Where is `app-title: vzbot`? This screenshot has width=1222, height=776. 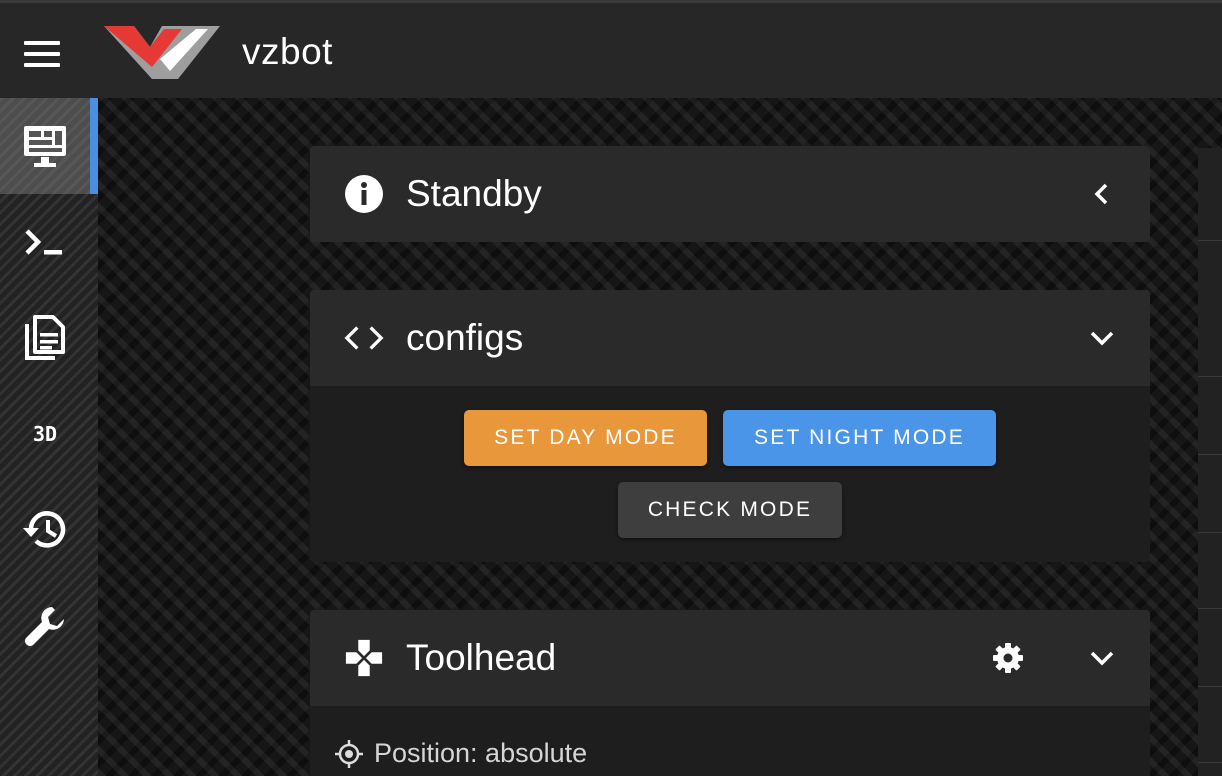
app-title: vzbot is located at coordinates (287, 51).